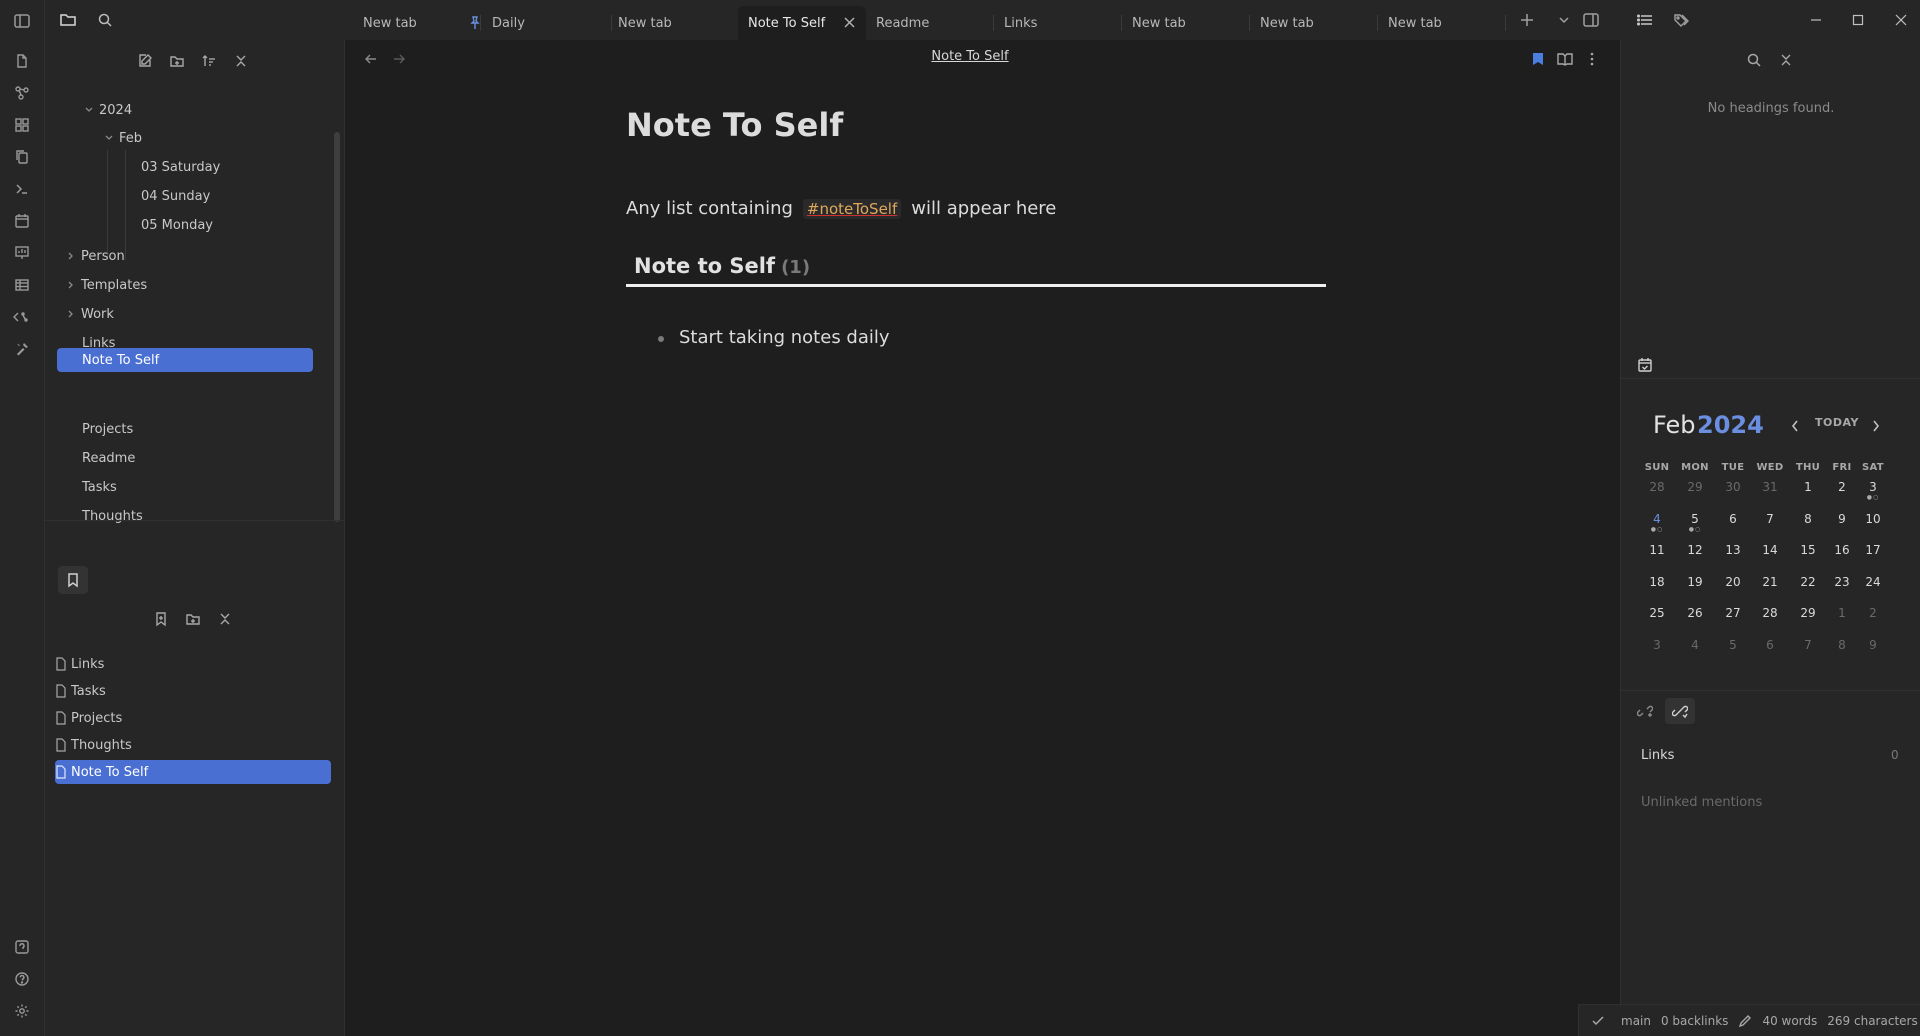 The image size is (1920, 1036). Describe the element at coordinates (185, 516) in the screenshot. I see `tree-file-thoughts: Thoughts` at that location.